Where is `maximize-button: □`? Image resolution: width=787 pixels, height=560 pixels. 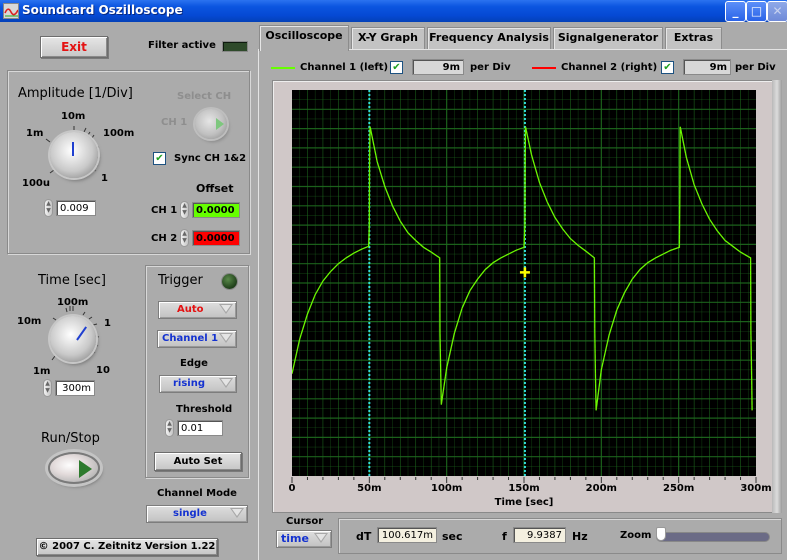
maximize-button: □ is located at coordinates (756, 11).